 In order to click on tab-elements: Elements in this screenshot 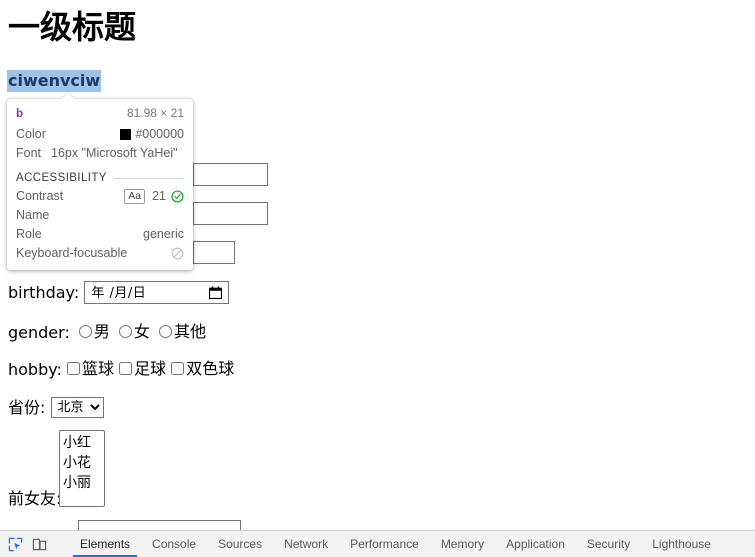, I will do `click(105, 544)`.